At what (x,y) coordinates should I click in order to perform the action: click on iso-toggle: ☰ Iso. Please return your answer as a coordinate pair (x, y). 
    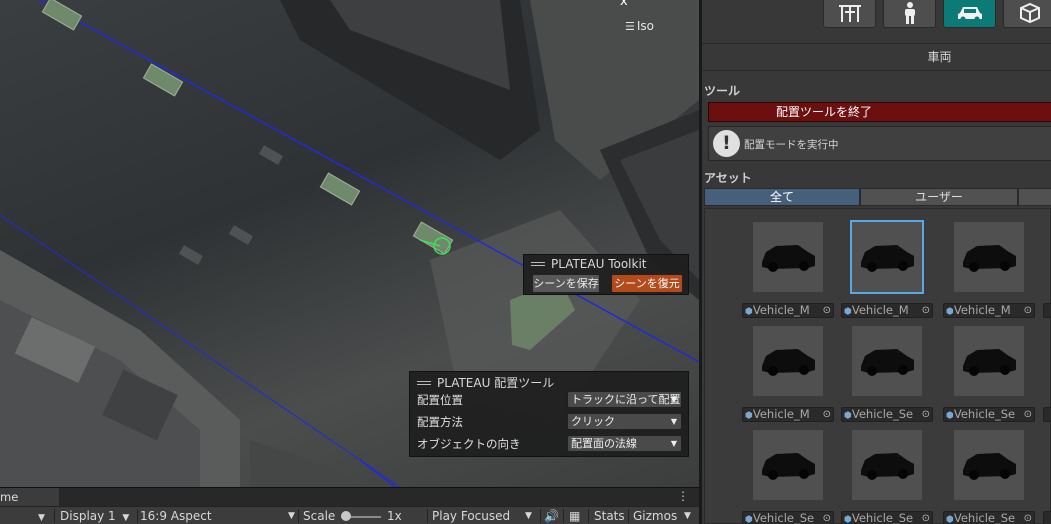
    Looking at the image, I should click on (639, 26).